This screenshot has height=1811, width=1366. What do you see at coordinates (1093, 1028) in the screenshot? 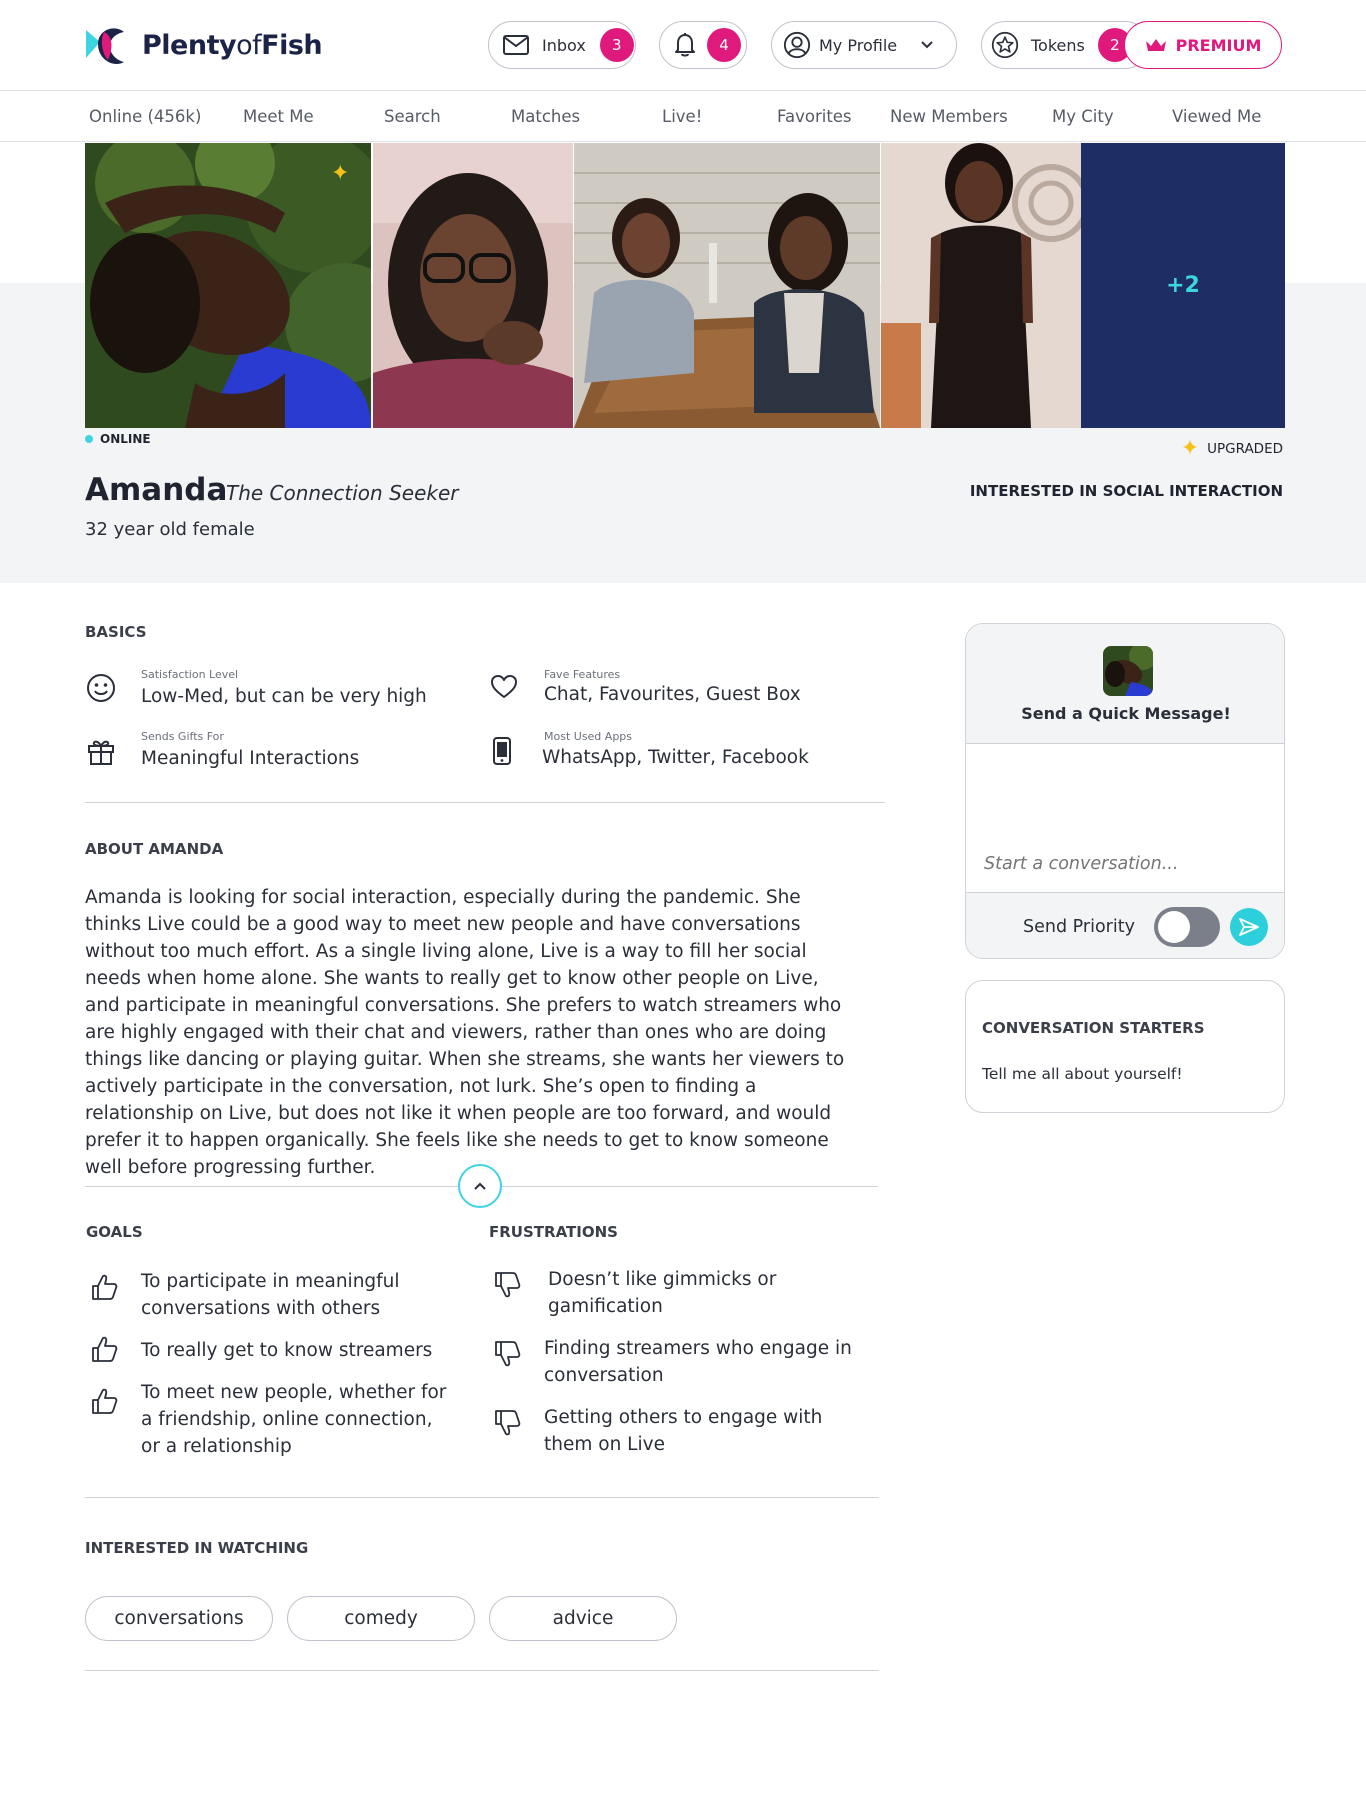
I see `conversation-starters-title: CONVERSATION STARTERS` at bounding box center [1093, 1028].